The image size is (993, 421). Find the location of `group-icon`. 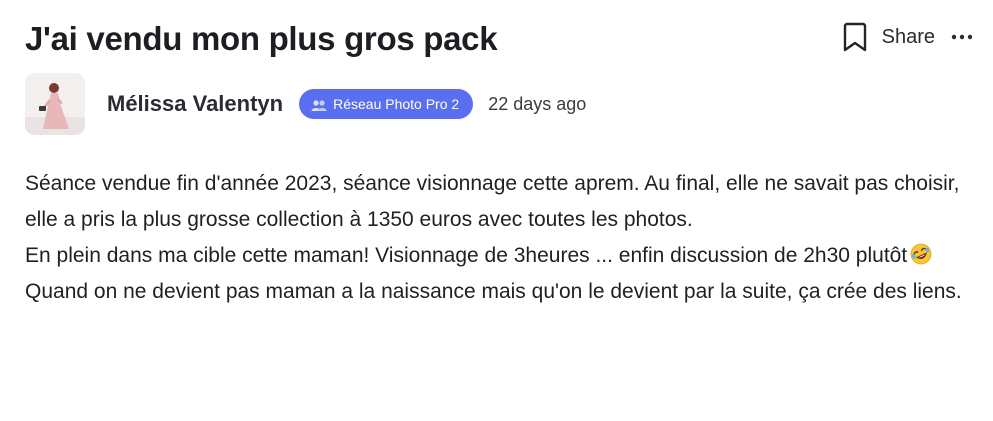

group-icon is located at coordinates (319, 104).